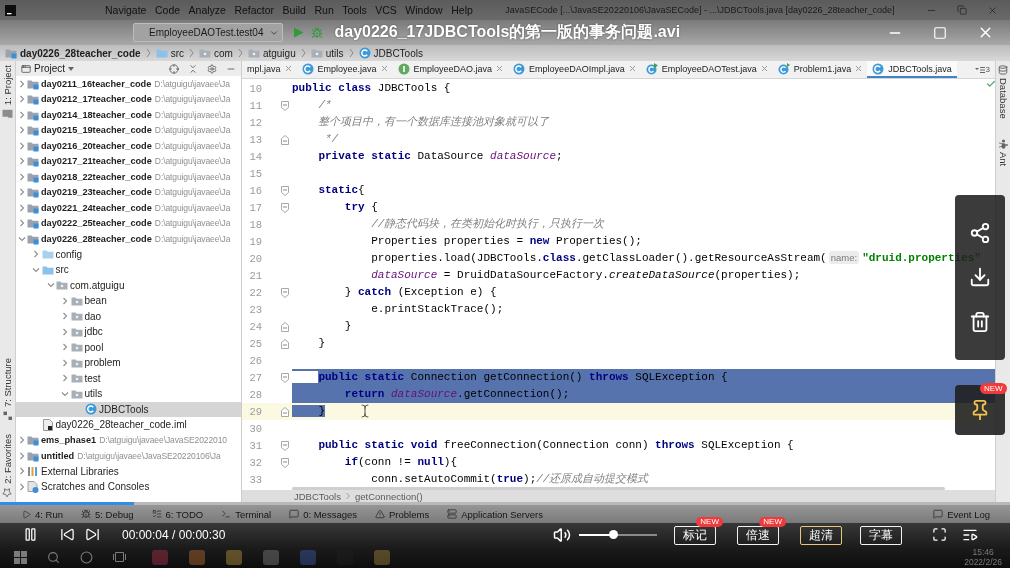 The width and height of the screenshot is (1010, 568). What do you see at coordinates (128, 254) in the screenshot?
I see `tree-item: config` at bounding box center [128, 254].